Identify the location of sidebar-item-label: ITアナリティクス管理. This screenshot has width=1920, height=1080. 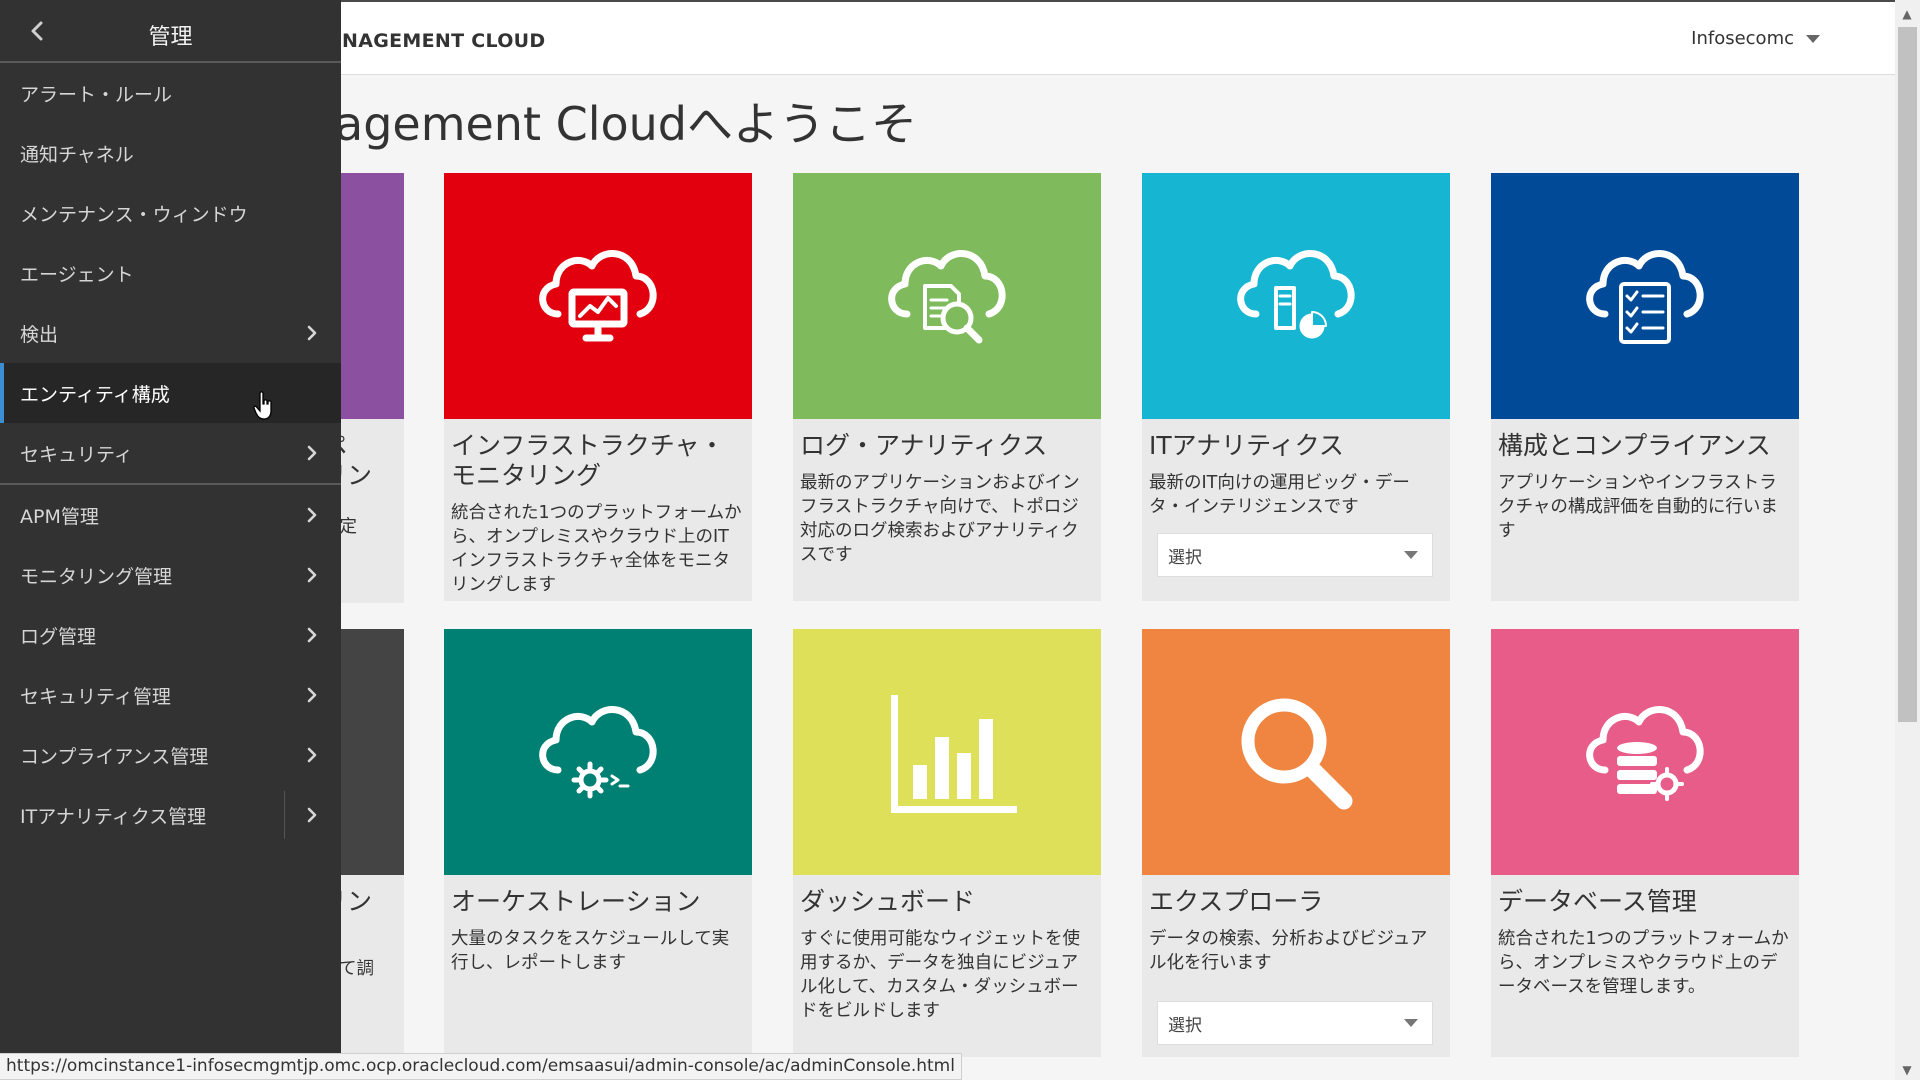
(113, 816).